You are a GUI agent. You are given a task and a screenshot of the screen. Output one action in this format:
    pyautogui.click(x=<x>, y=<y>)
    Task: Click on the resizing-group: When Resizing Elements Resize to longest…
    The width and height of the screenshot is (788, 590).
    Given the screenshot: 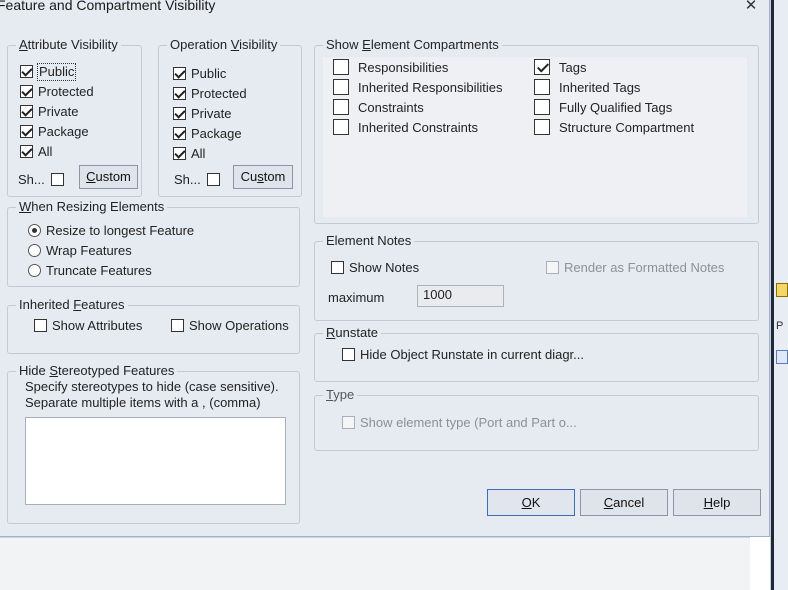 What is the action you would take?
    pyautogui.click(x=153, y=243)
    